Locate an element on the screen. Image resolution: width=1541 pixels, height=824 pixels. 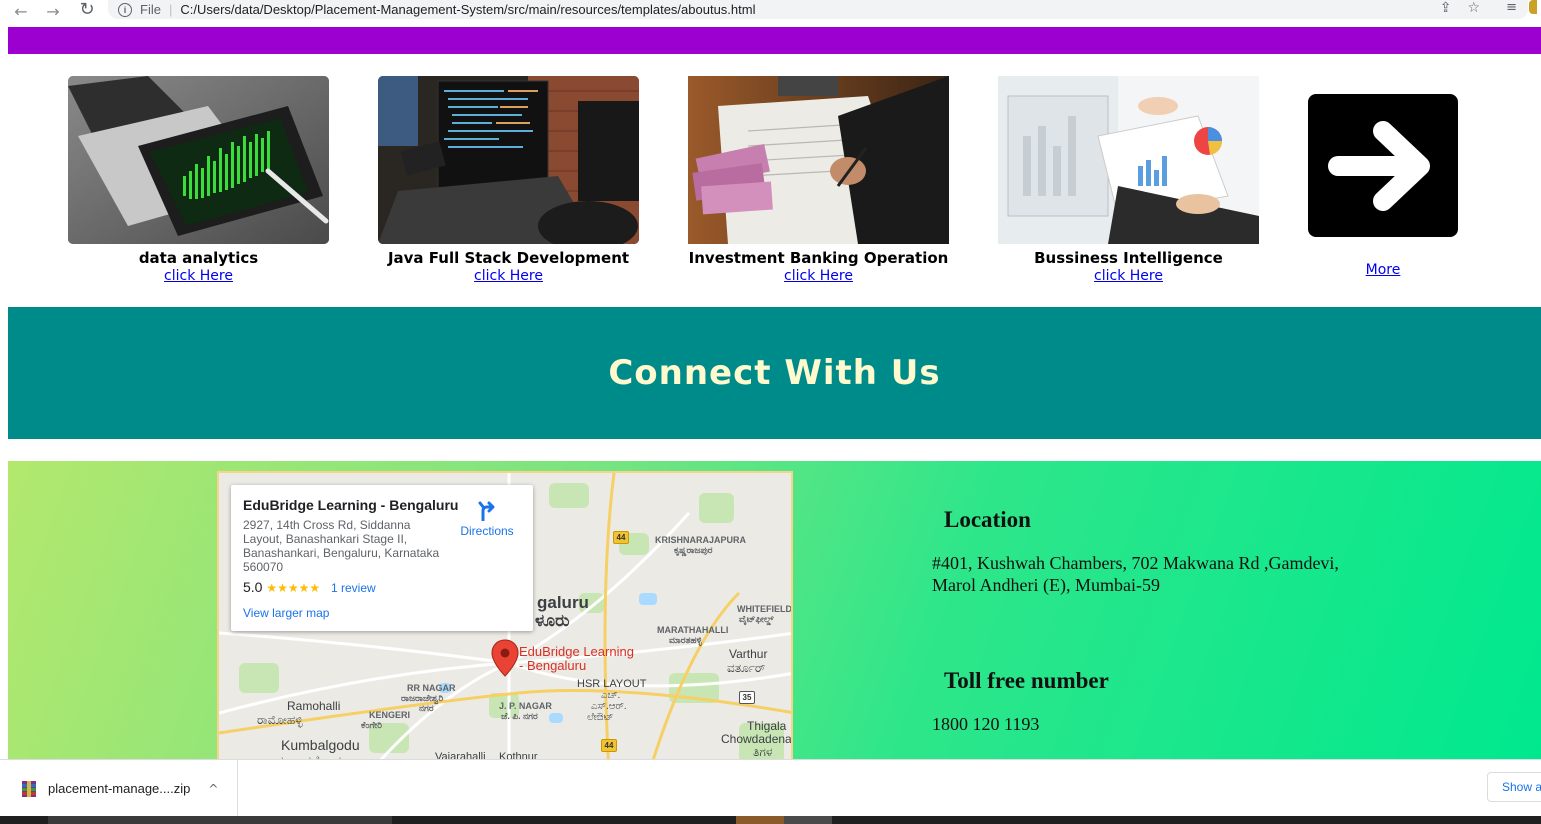
taskbar-search is located at coordinates (220, 820).